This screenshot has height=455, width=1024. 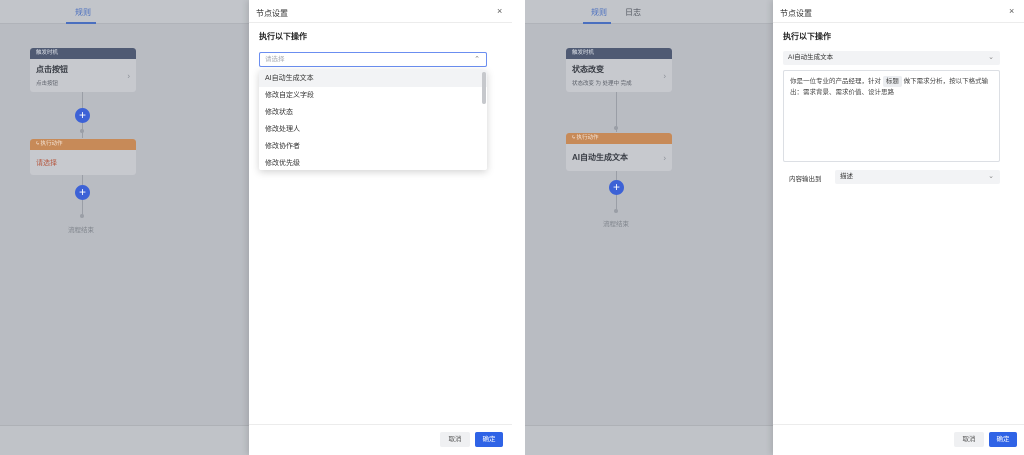 What do you see at coordinates (373, 129) in the screenshot?
I see `dropdown-option: 修改处理人` at bounding box center [373, 129].